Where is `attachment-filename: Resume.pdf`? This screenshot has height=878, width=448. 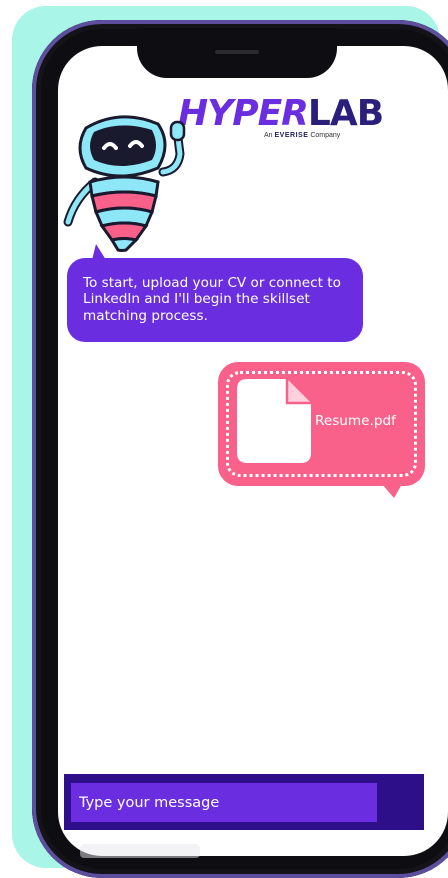 attachment-filename: Resume.pdf is located at coordinates (355, 421).